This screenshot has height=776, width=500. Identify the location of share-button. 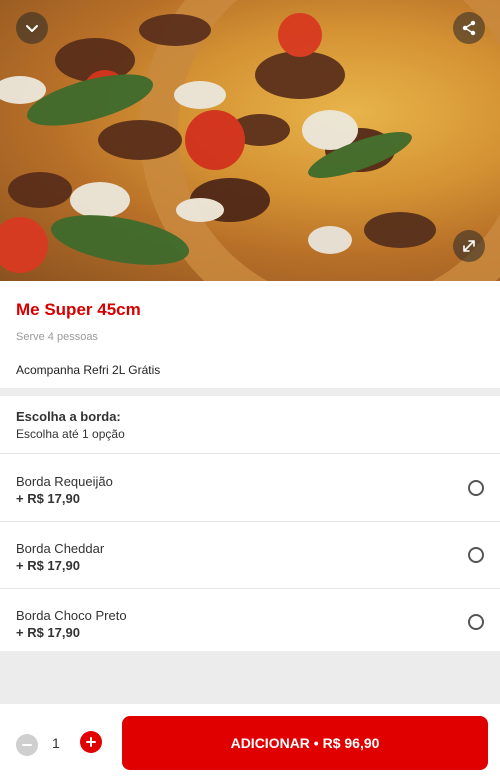
(469, 28).